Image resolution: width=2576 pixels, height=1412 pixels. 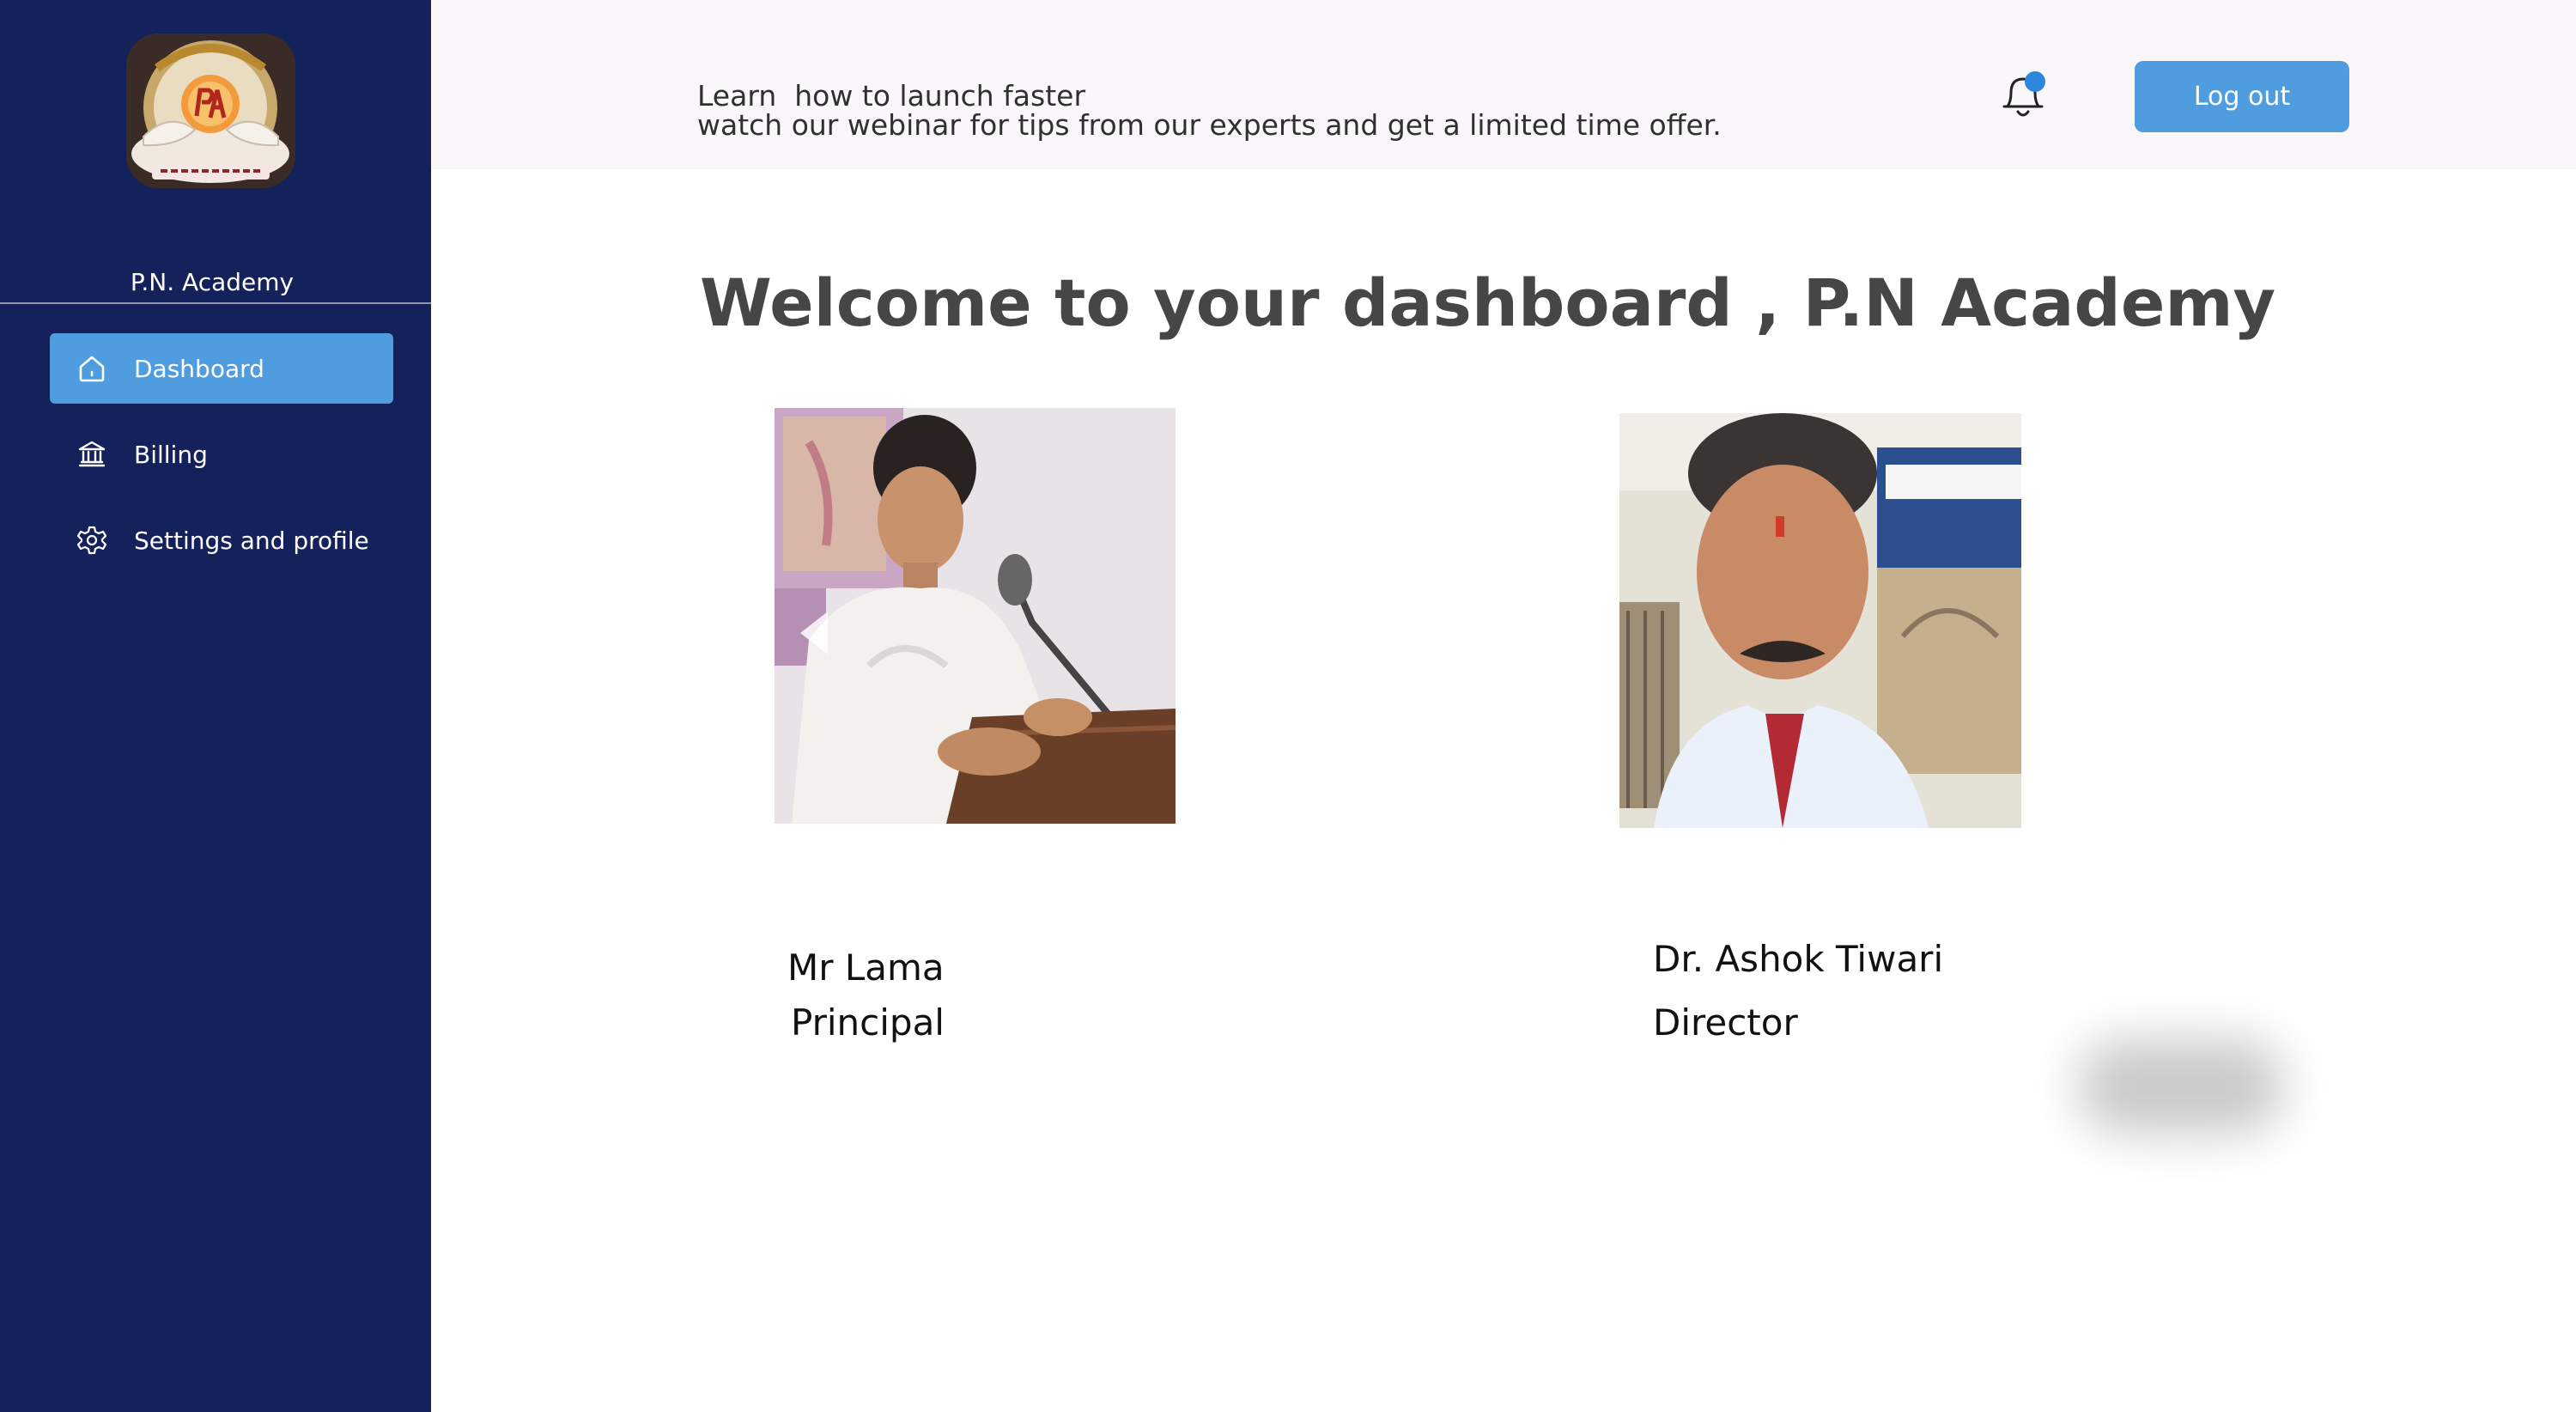 I want to click on previous-arrow-icon, so click(x=814, y=633).